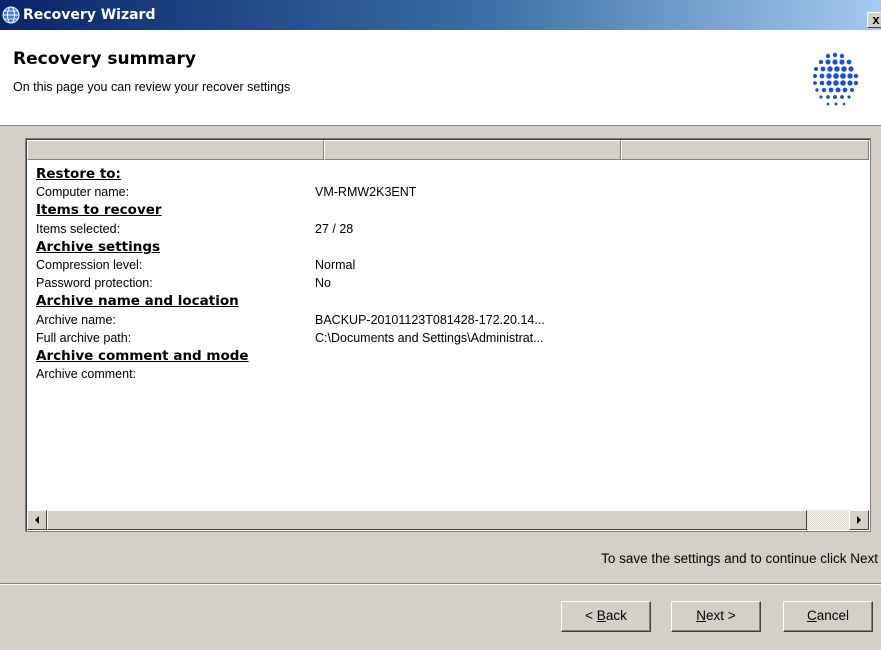 The image size is (881, 650). I want to click on section-header-row: Archive comment and mode, so click(446, 356).